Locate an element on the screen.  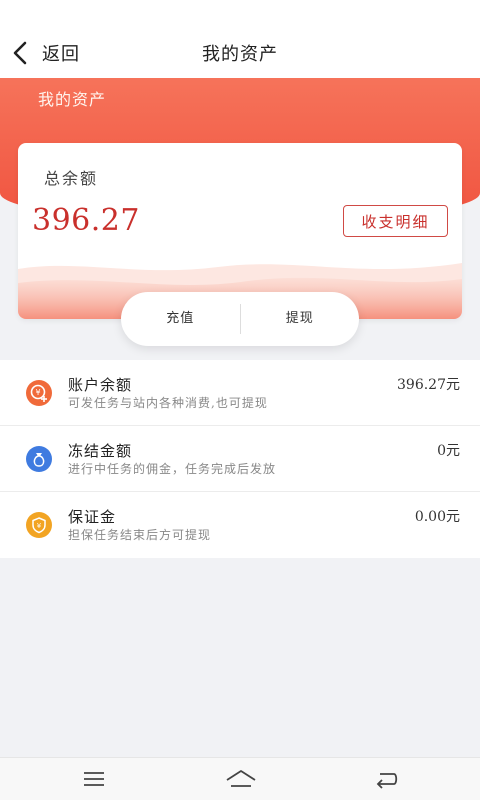
shield-icon: ¥ is located at coordinates (39, 525).